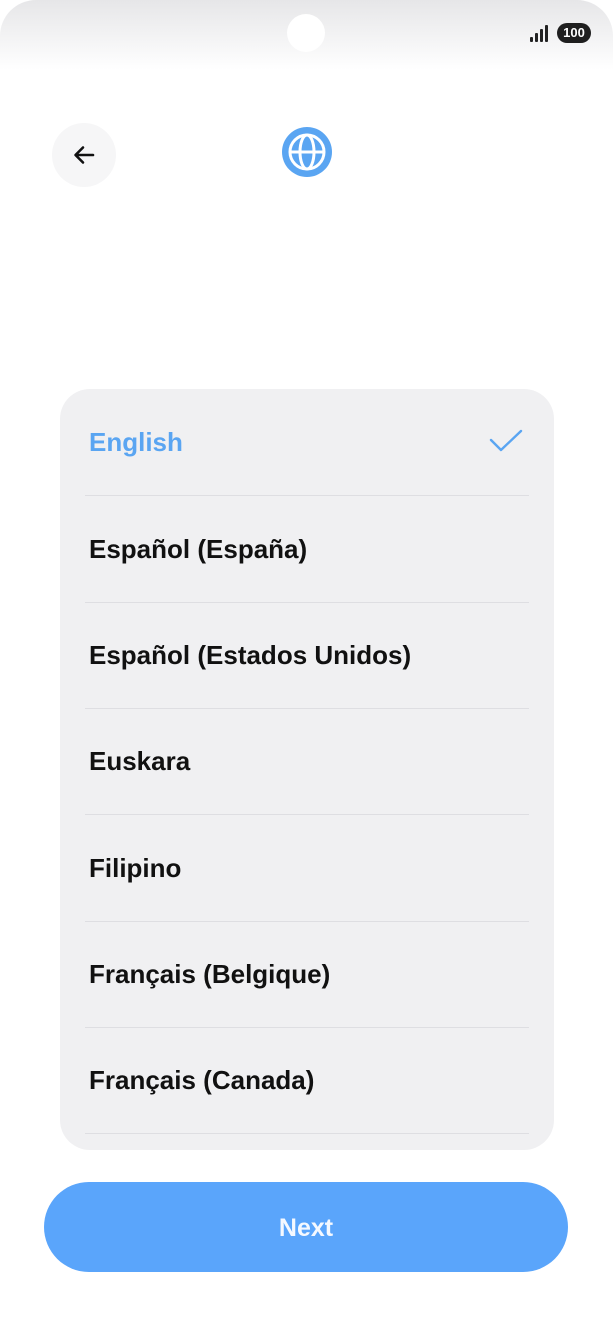 The image size is (613, 1330). Describe the element at coordinates (306, 1227) in the screenshot. I see `next-button: Next` at that location.